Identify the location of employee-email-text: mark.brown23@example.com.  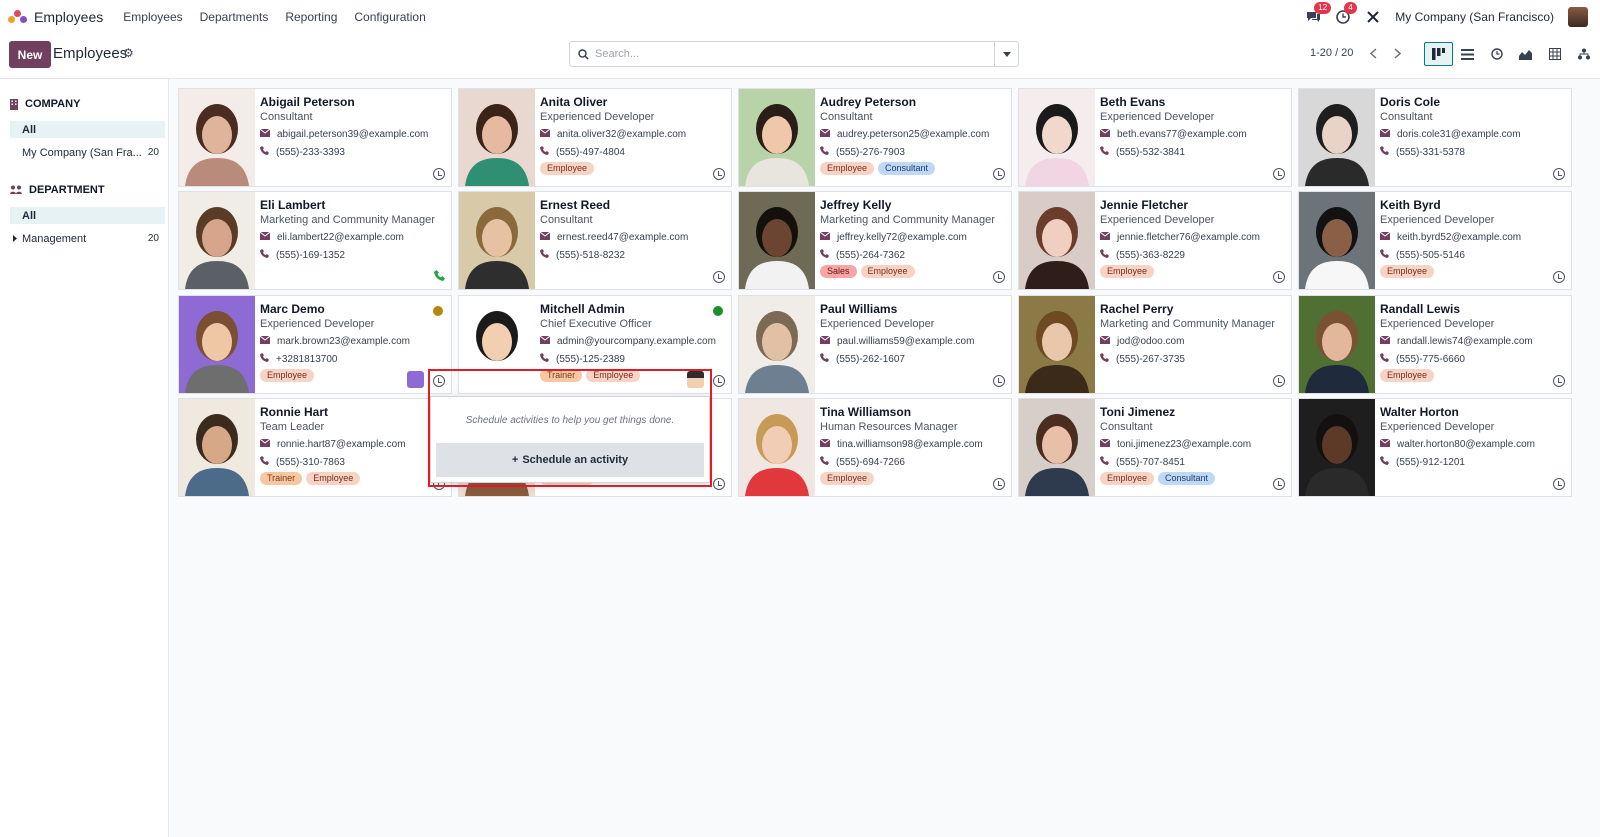
(343, 341).